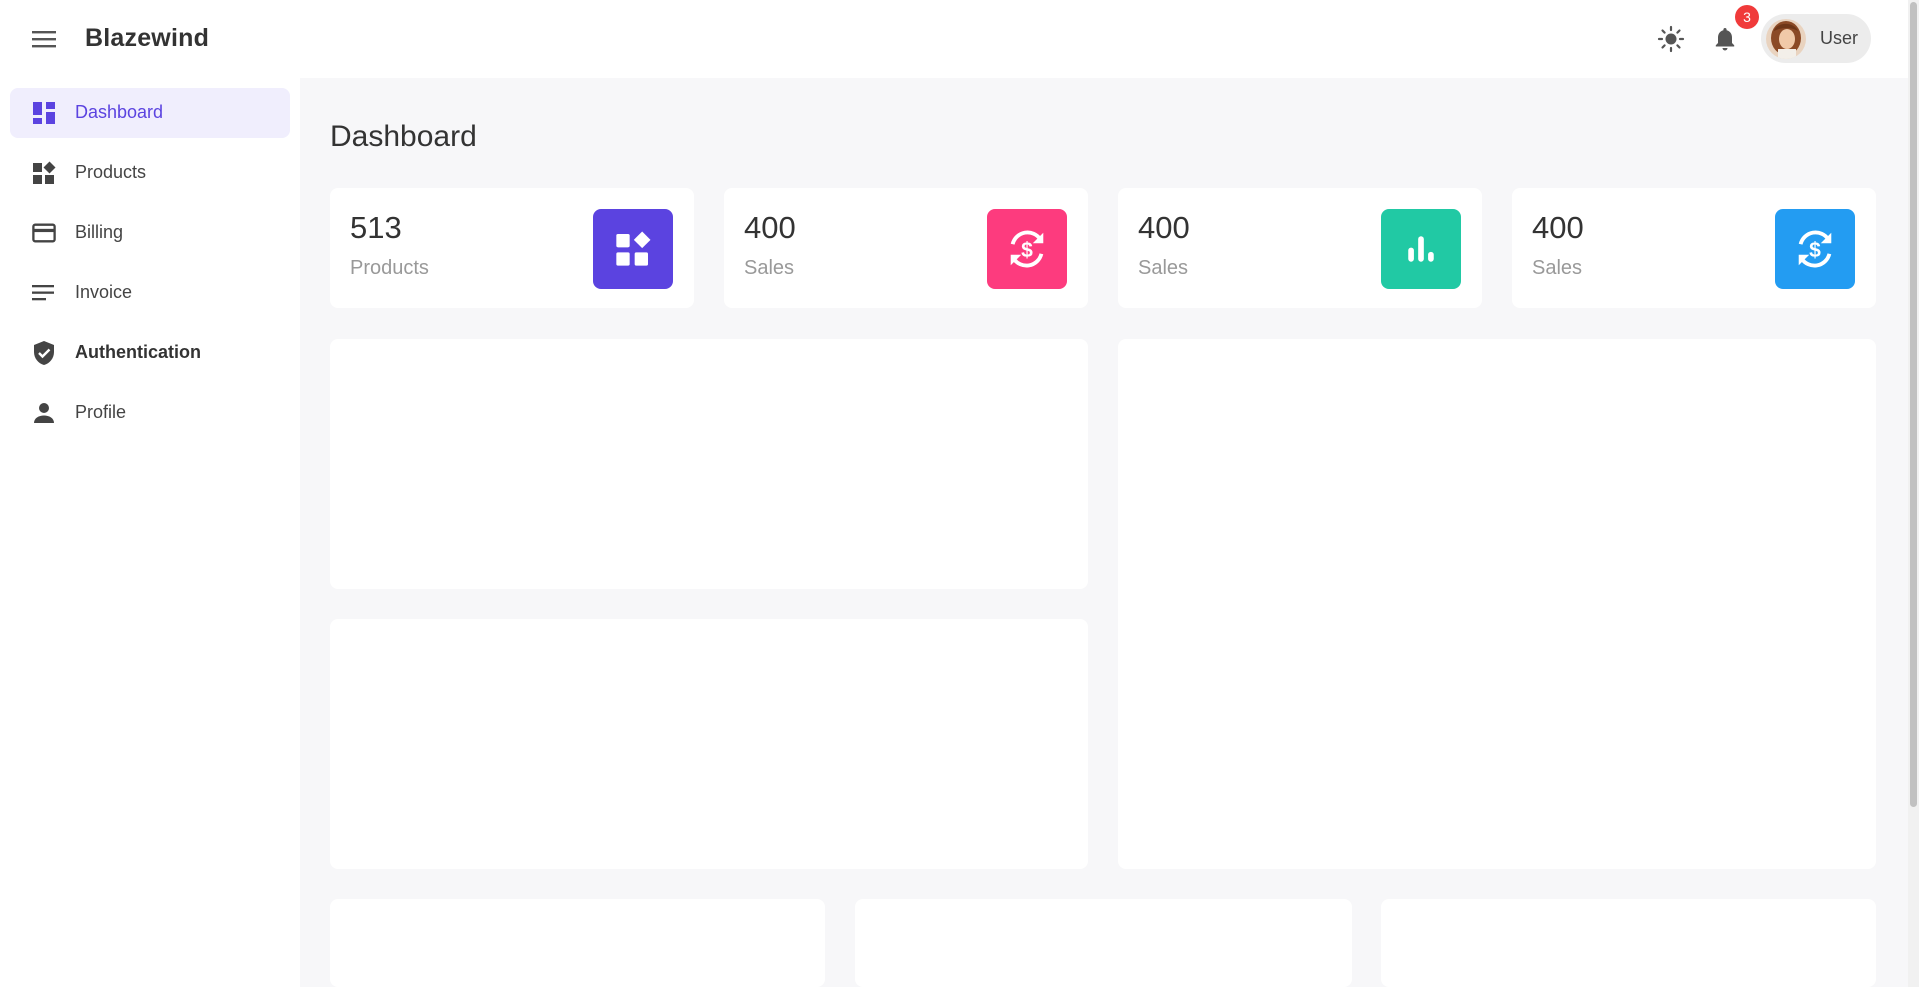  What do you see at coordinates (138, 352) in the screenshot?
I see `sidebar-item-label: Authentication` at bounding box center [138, 352].